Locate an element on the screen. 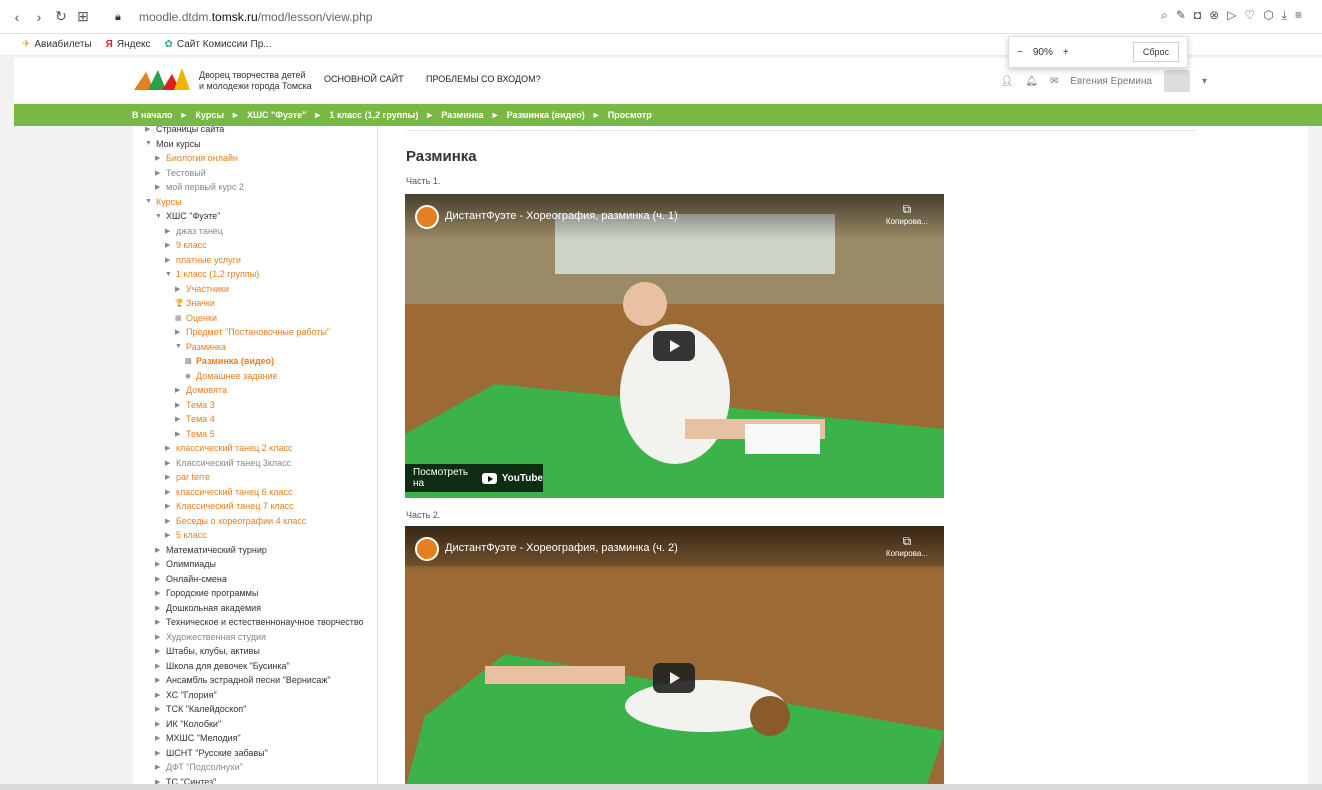  breadcrumb-item: В начало is located at coordinates (152, 115).